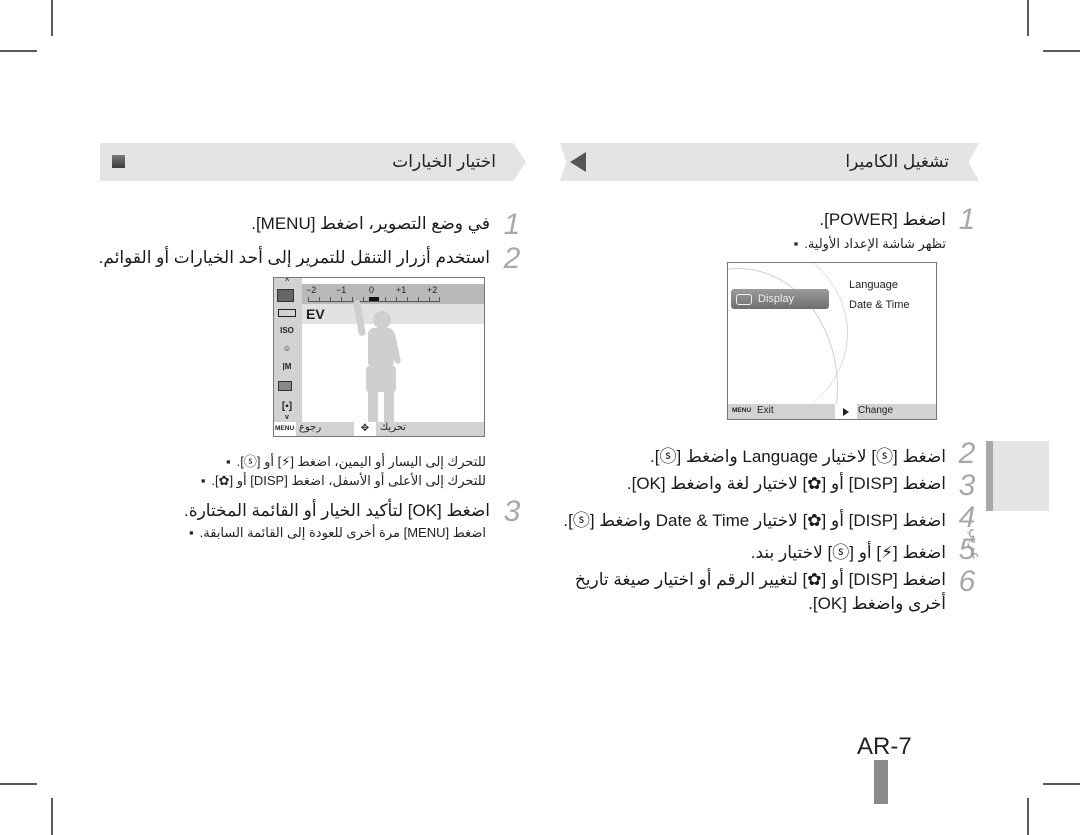  I want to click on person-silhouette, so click(377, 364).